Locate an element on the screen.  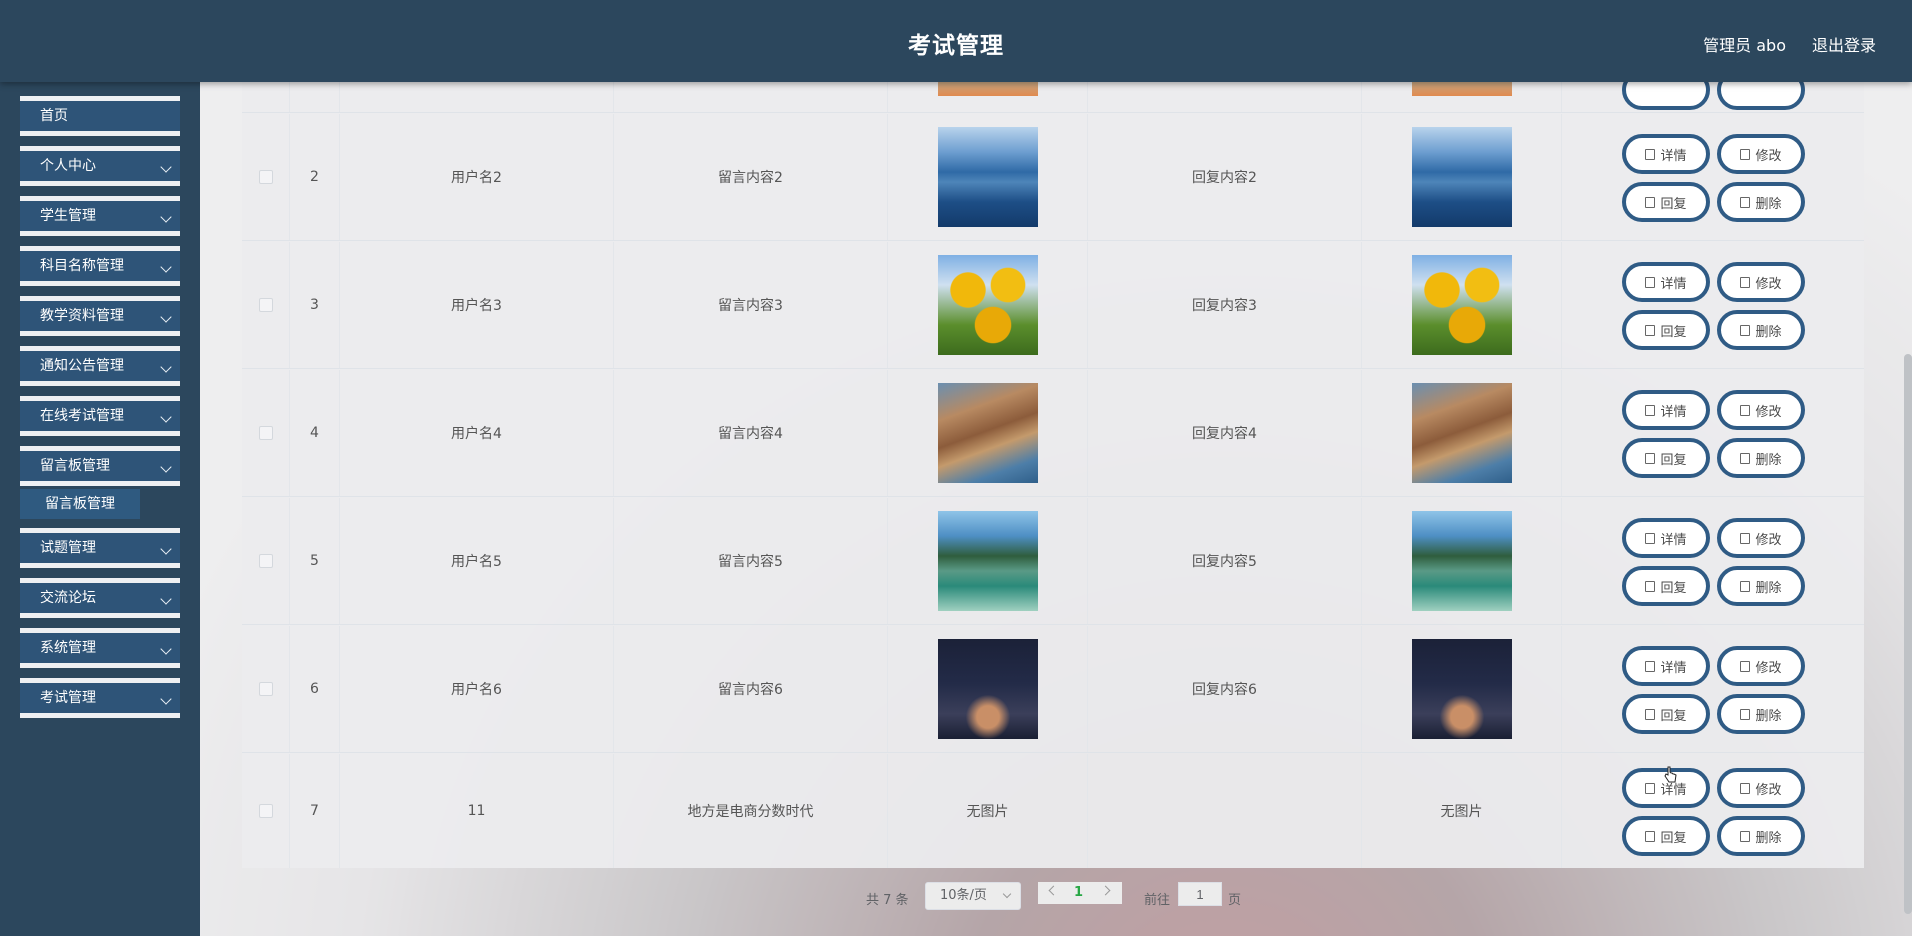
username-cell is located at coordinates (477, 97).